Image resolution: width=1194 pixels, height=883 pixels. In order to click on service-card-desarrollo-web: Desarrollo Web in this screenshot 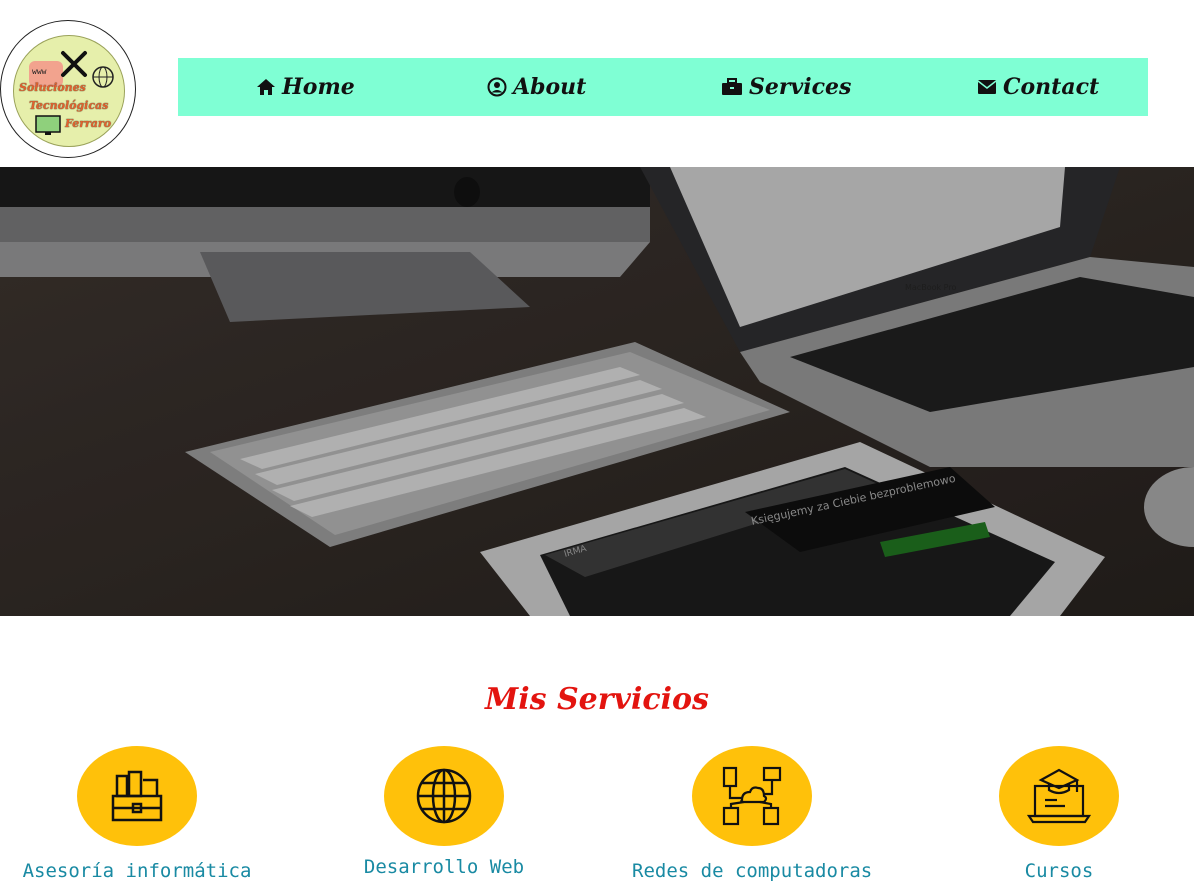, I will do `click(444, 812)`.